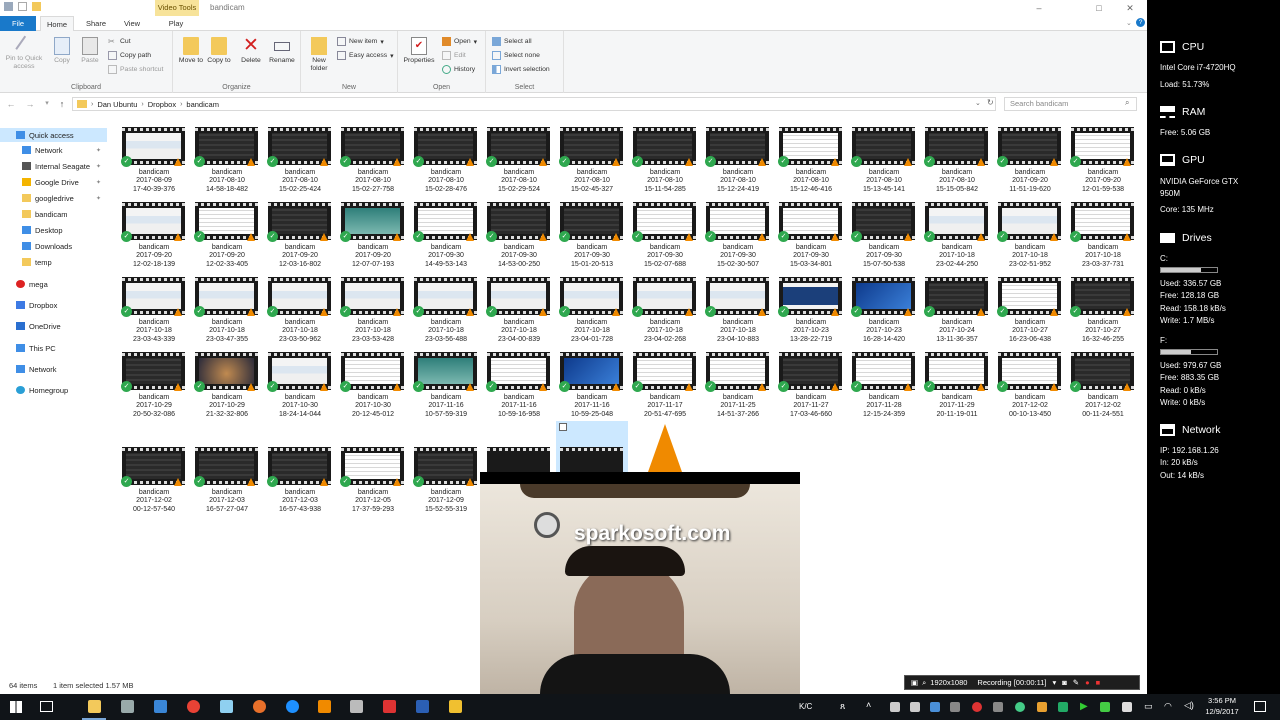 The image size is (1280, 720). I want to click on notifications-icon, so click(1260, 706).